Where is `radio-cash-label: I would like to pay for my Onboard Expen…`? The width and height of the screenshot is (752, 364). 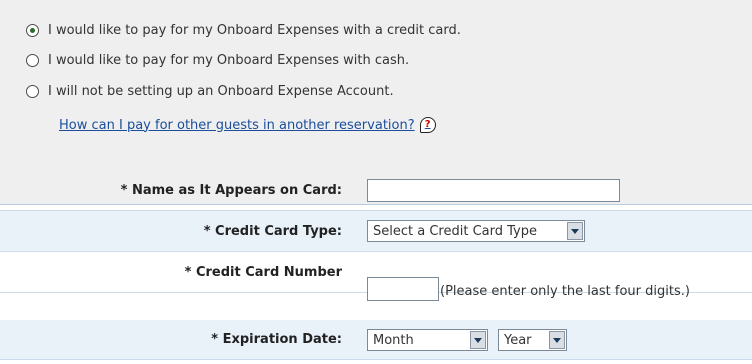
radio-cash-label: I would like to pay for my Onboard Expen… is located at coordinates (229, 60).